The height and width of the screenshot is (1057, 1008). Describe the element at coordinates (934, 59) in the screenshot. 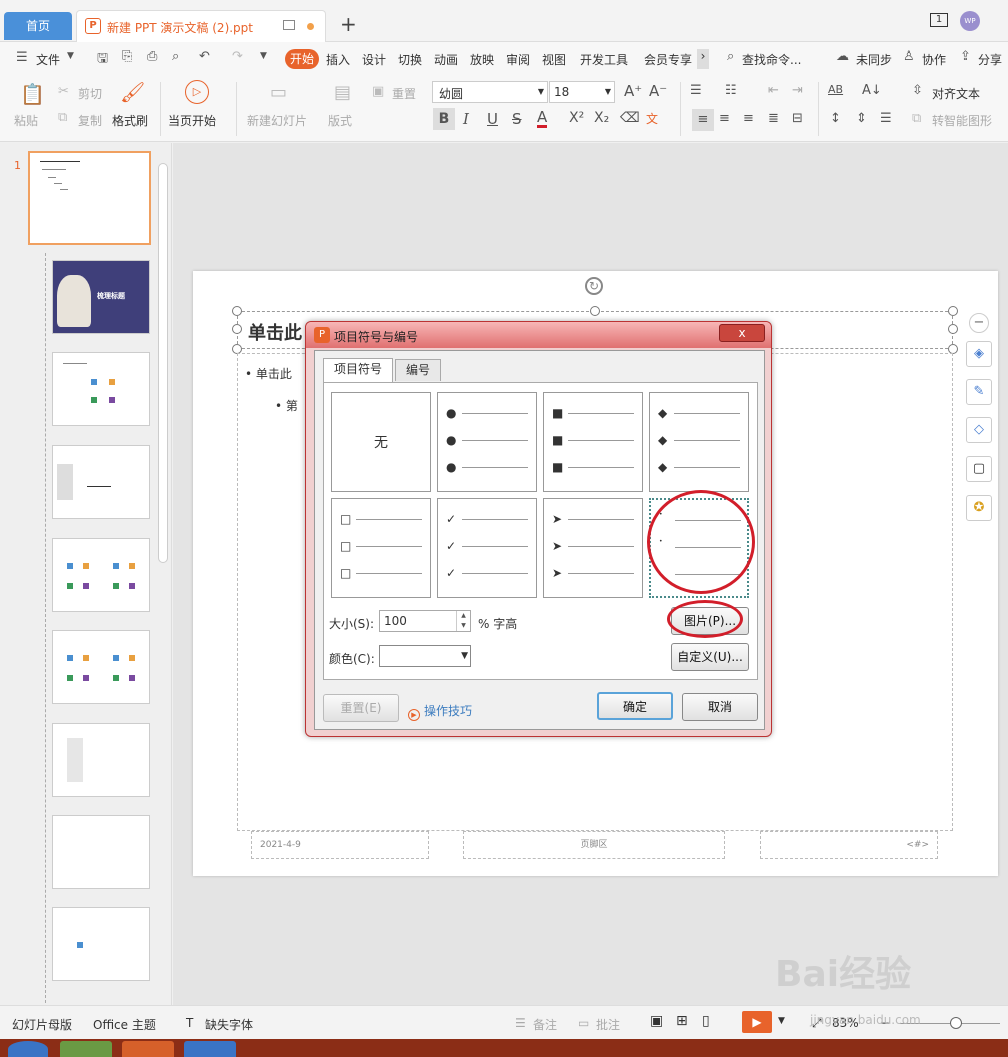

I see `collaborate-button: 协作` at that location.